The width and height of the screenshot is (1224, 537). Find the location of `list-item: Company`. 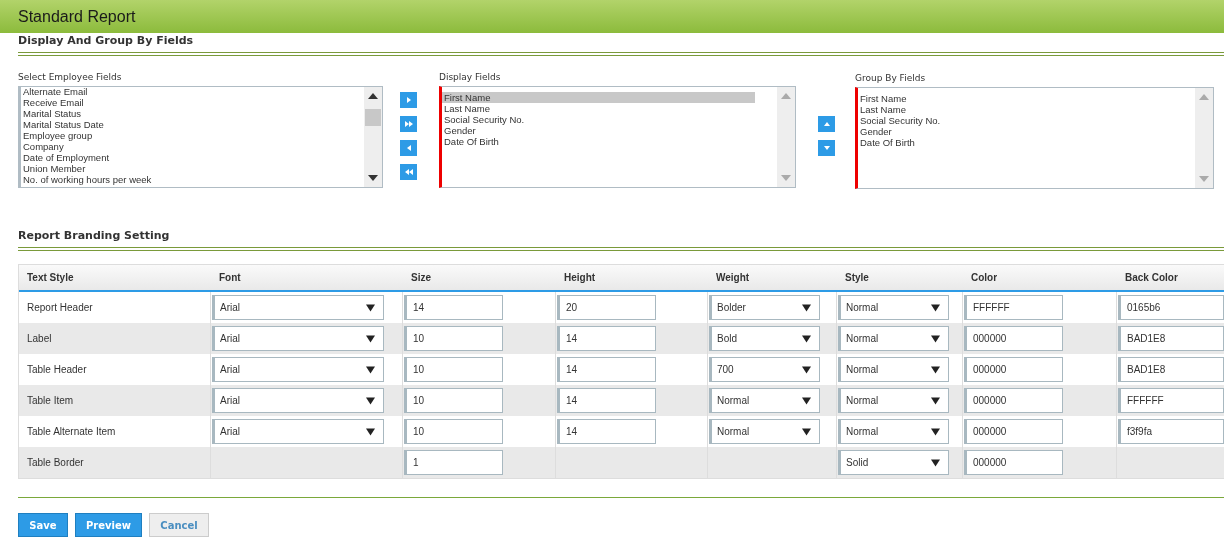

list-item: Company is located at coordinates (192, 146).